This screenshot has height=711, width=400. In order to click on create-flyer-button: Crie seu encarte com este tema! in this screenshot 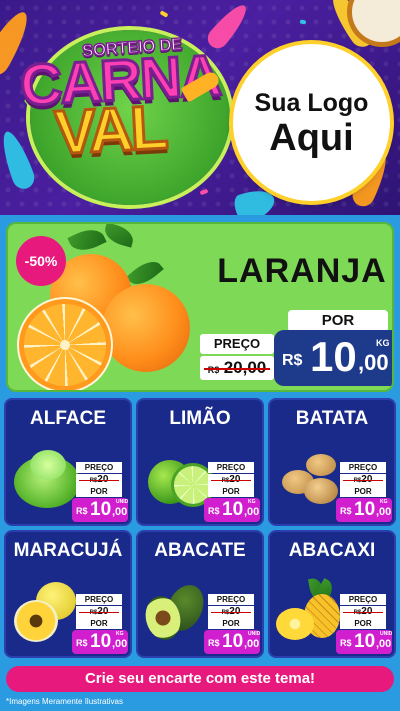, I will do `click(200, 679)`.